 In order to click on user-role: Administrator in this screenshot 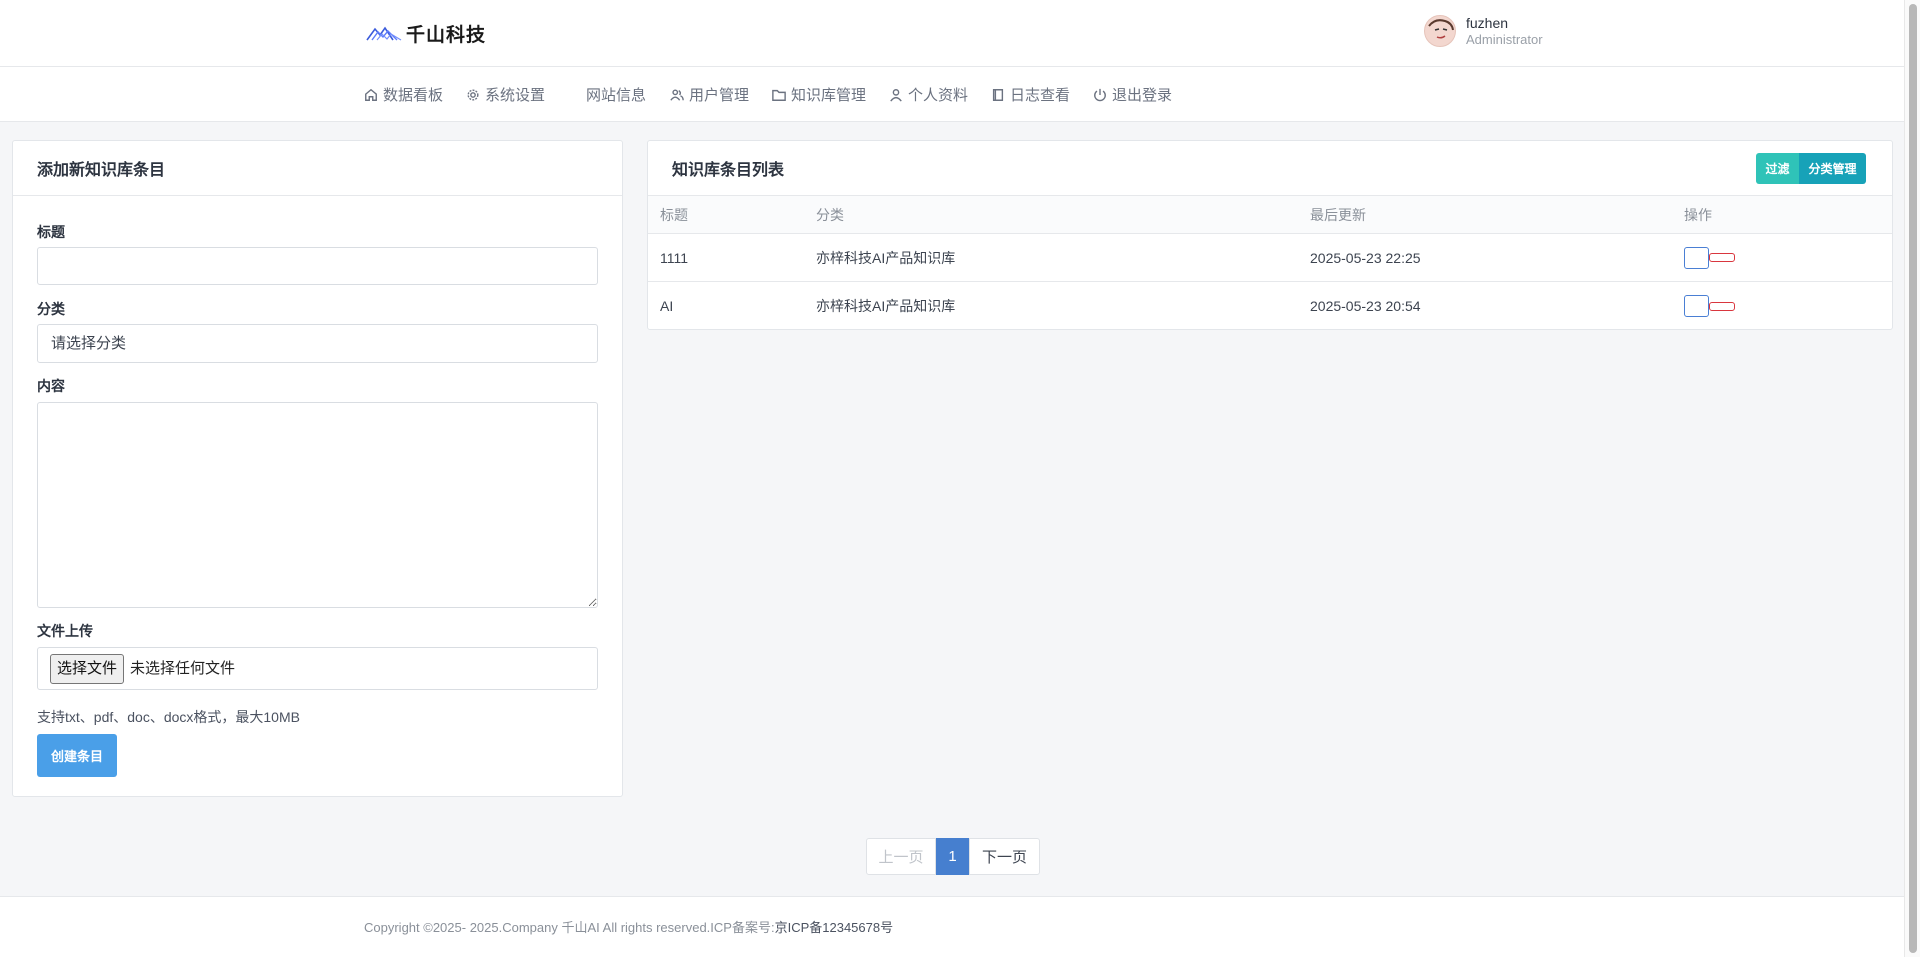, I will do `click(1504, 39)`.